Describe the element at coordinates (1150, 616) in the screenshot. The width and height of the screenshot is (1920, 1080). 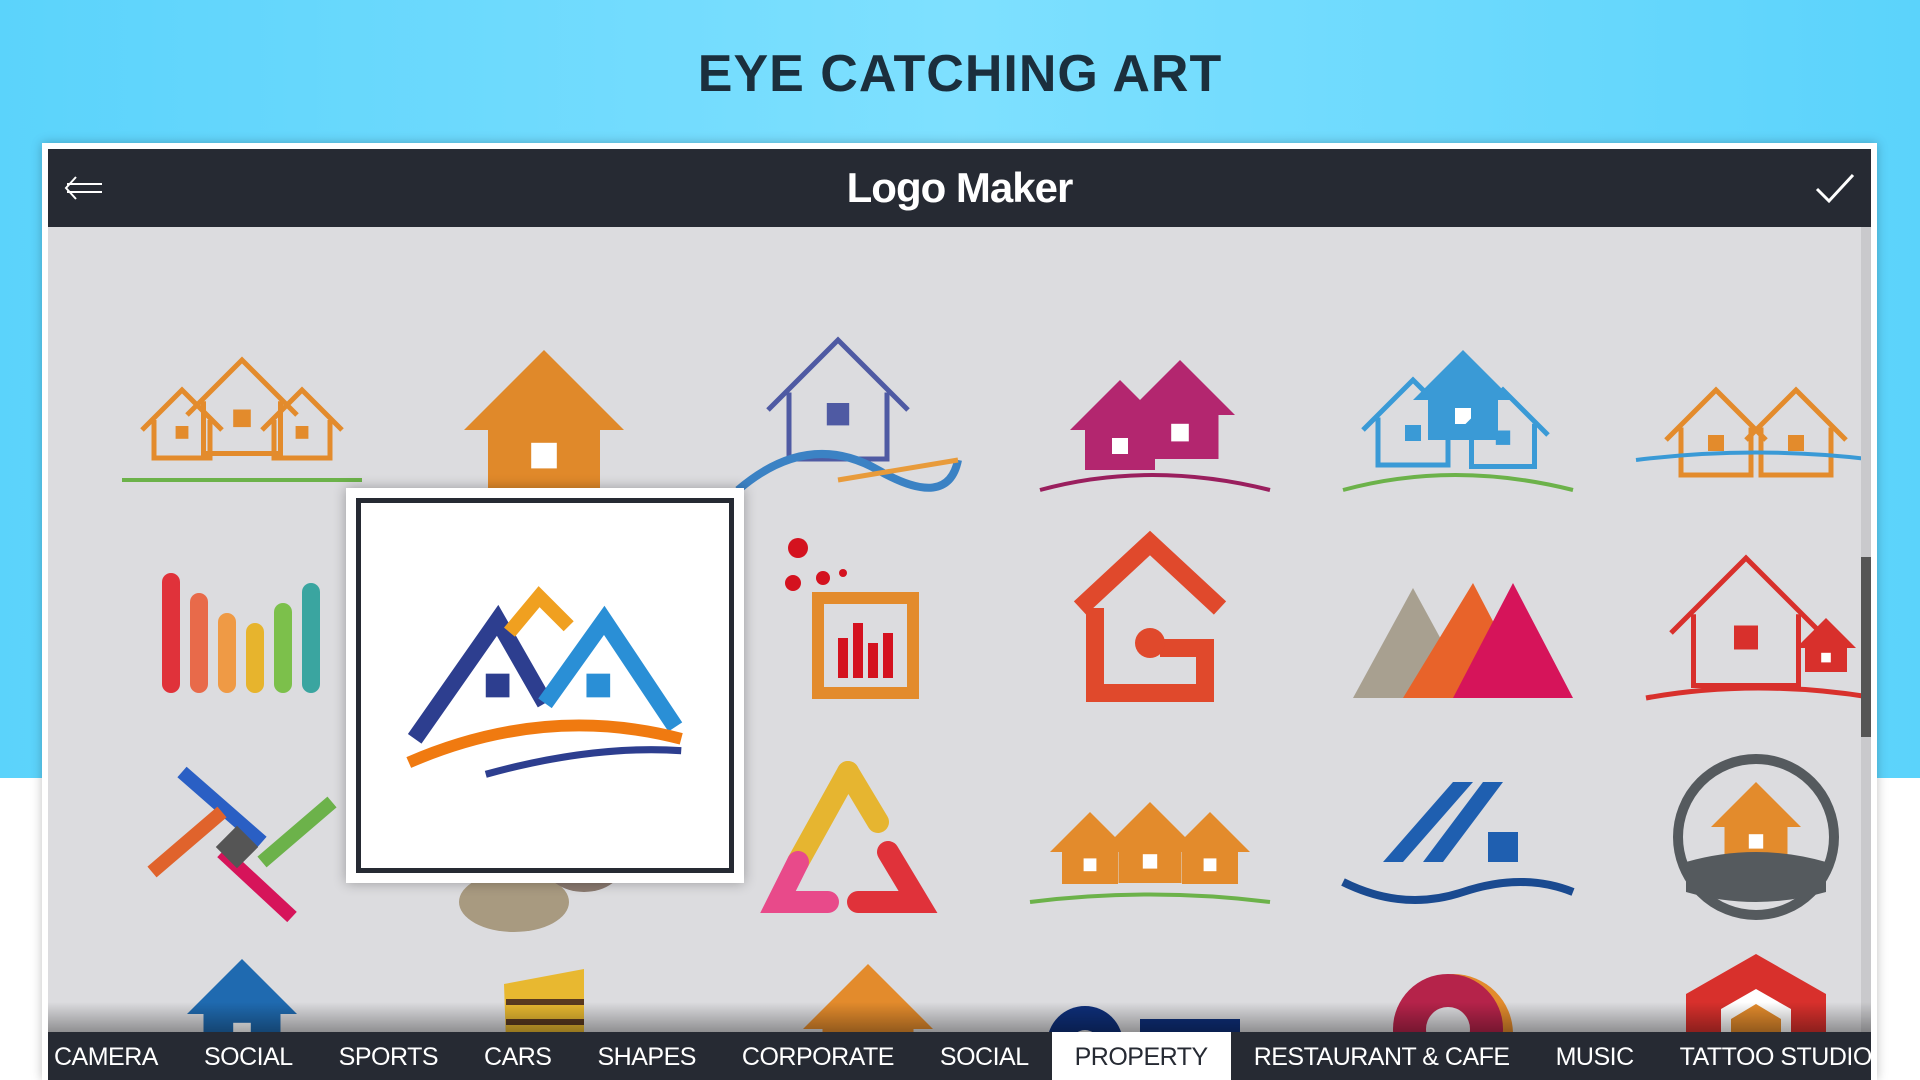
I see `house-key-icon` at that location.